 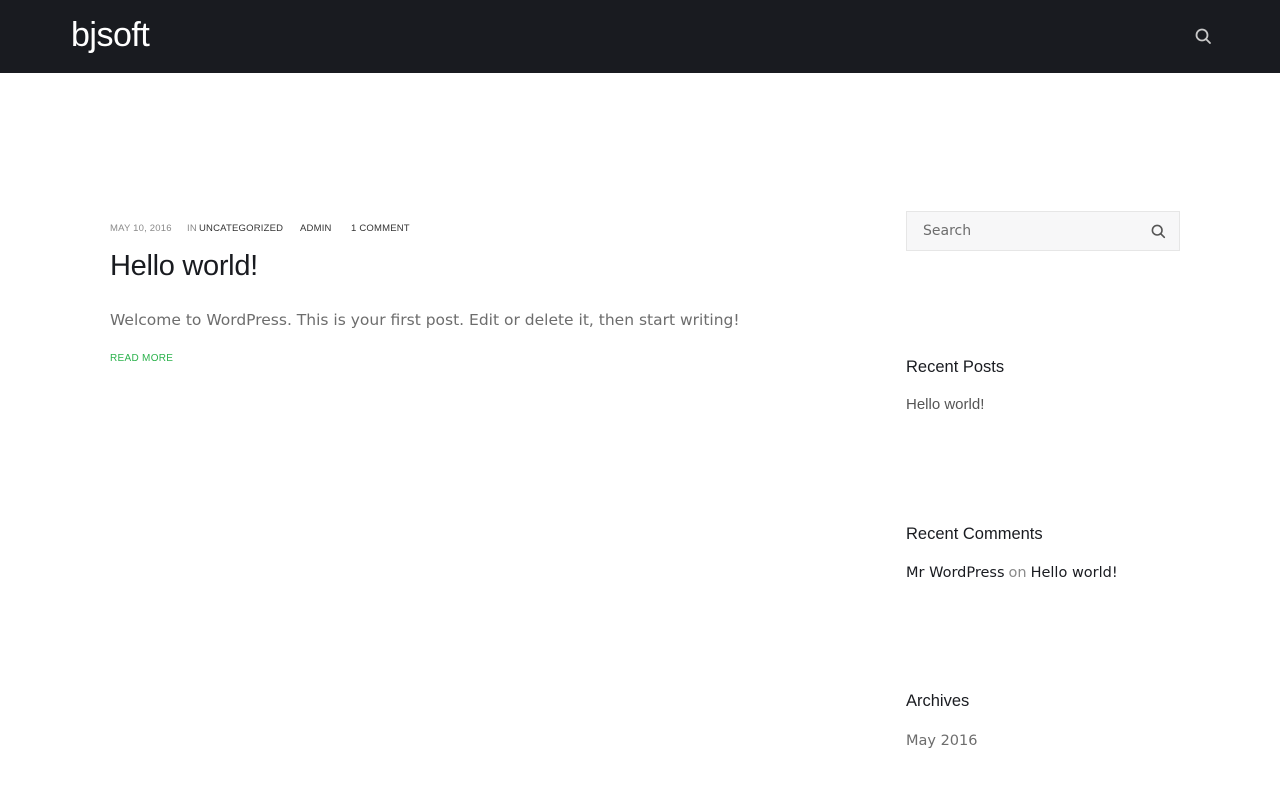 What do you see at coordinates (1074, 573) in the screenshot?
I see `comment-post-link: Hello world!` at bounding box center [1074, 573].